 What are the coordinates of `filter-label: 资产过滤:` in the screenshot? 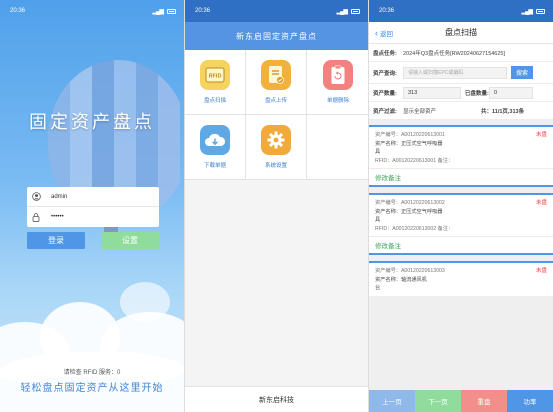 It's located at (385, 111).